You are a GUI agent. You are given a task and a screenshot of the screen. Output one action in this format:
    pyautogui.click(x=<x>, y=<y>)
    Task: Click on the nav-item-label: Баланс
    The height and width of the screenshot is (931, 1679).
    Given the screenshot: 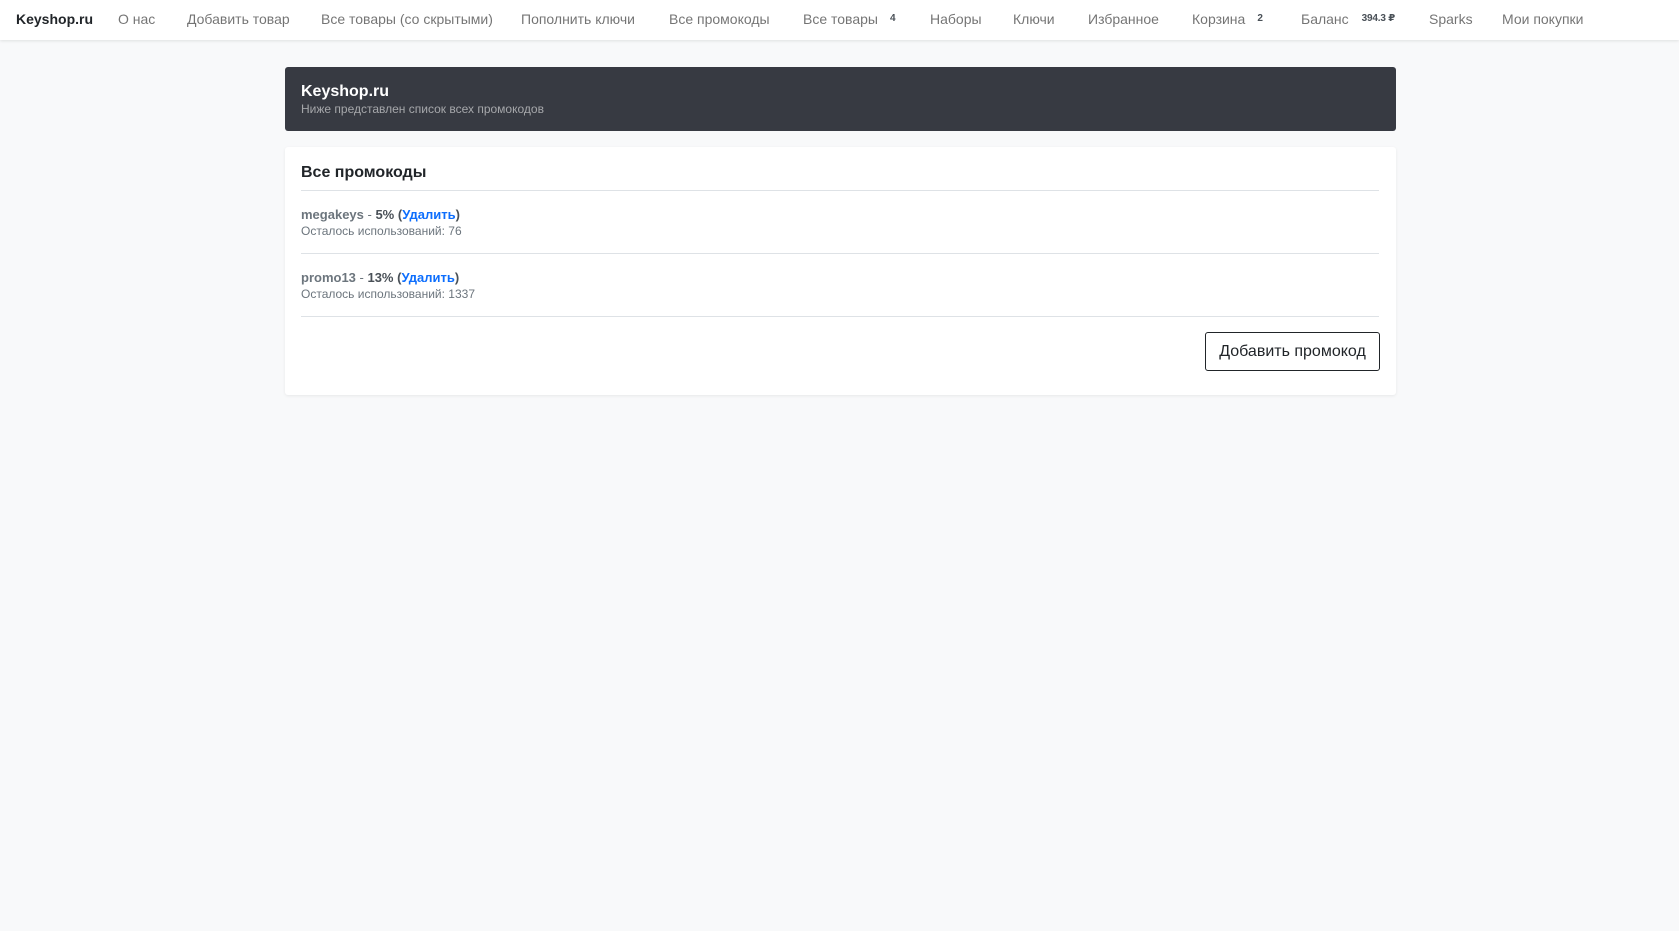 What is the action you would take?
    pyautogui.click(x=1325, y=18)
    